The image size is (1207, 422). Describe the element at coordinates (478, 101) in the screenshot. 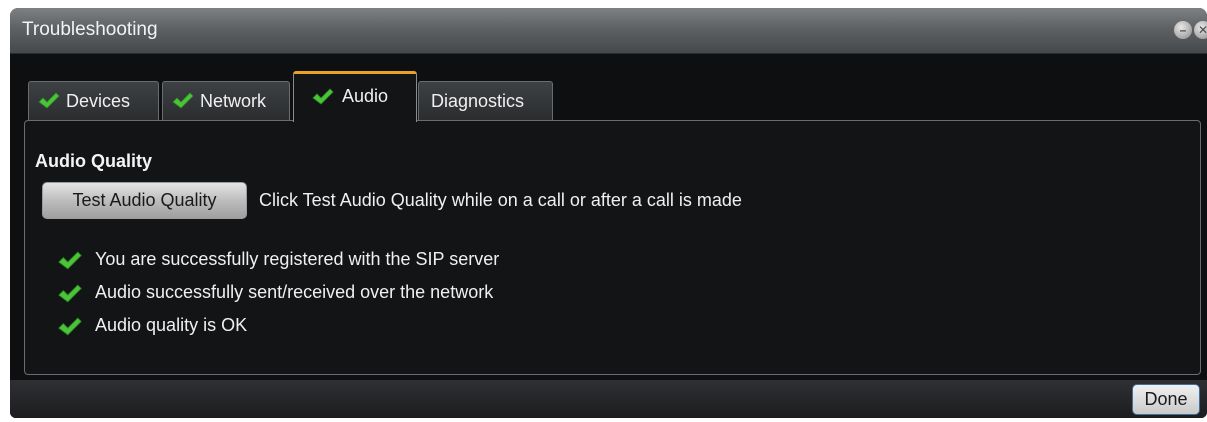

I see `tab-label: Diagnostics` at that location.